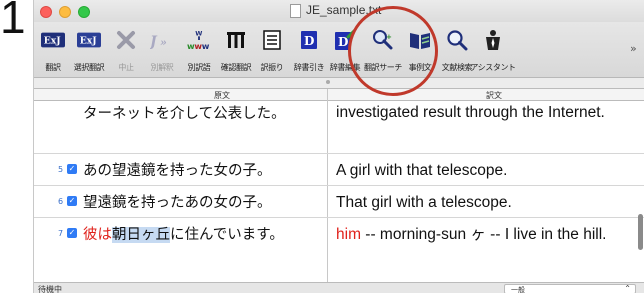  What do you see at coordinates (84, 12) in the screenshot?
I see `zoom-window-button` at bounding box center [84, 12].